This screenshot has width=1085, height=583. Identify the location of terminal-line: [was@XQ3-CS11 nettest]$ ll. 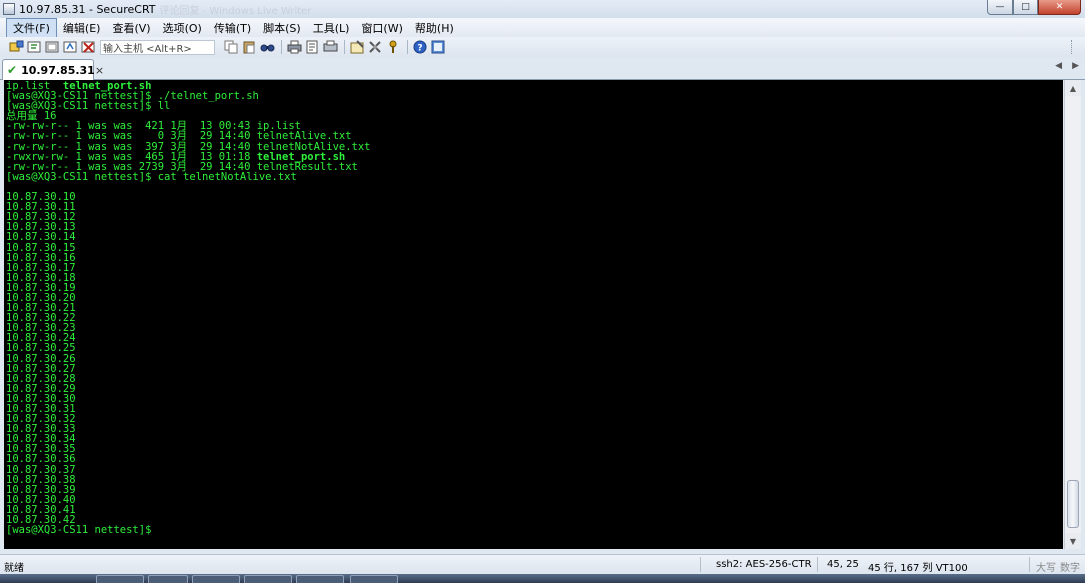
(88, 106).